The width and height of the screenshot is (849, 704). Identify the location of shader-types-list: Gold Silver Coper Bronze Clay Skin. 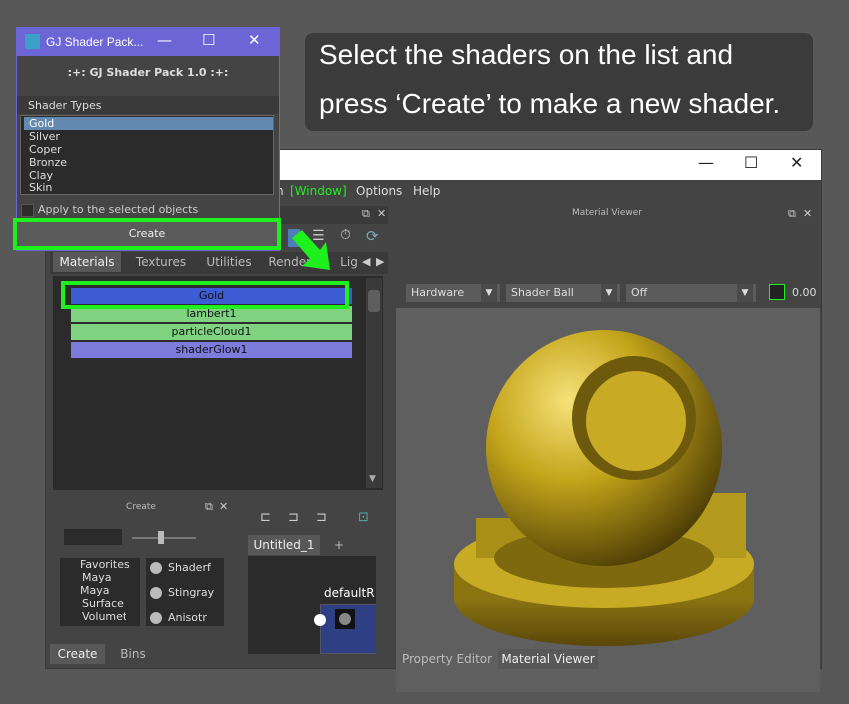
(147, 155).